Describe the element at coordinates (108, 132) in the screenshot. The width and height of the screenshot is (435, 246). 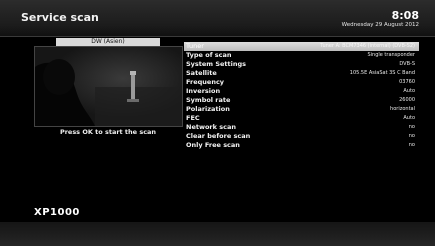
I see `start-scan-hint: Press OK to start the scan` at that location.